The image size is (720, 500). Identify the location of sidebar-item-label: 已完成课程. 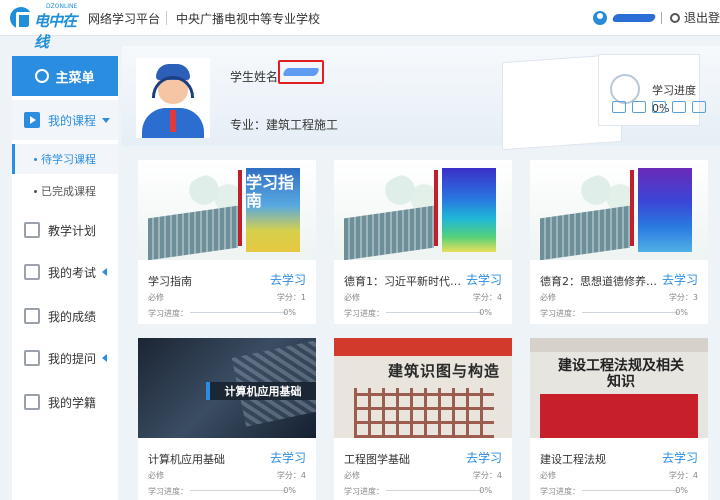
(68, 191).